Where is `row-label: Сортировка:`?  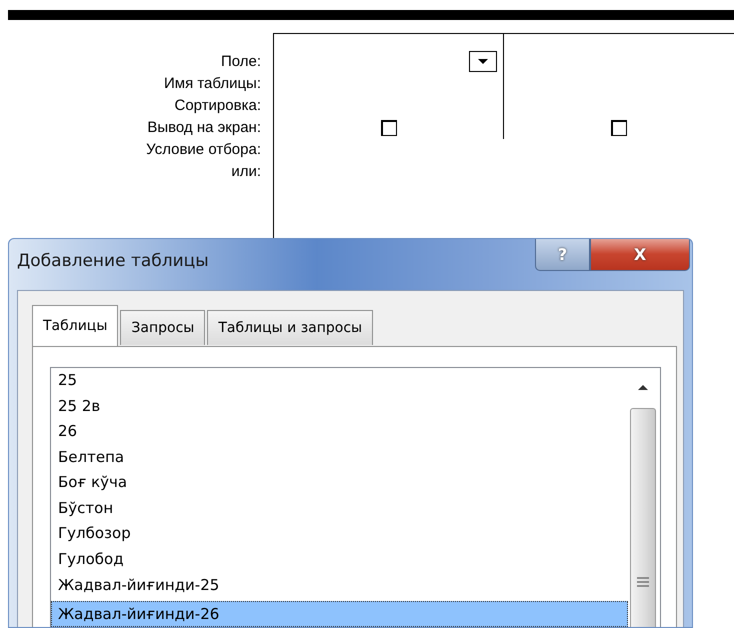
row-label: Сортировка: is located at coordinates (217, 106).